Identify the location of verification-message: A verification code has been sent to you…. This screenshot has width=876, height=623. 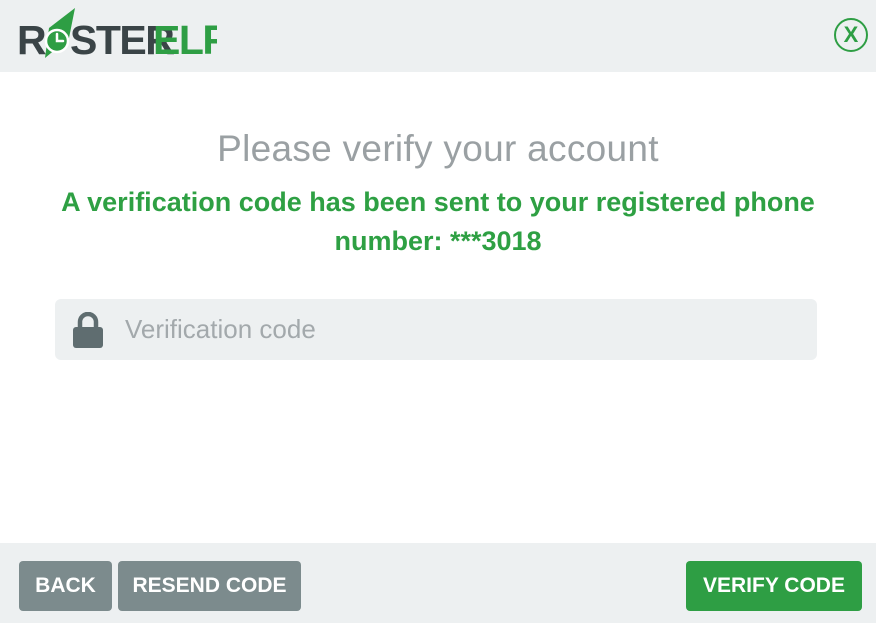
(438, 221).